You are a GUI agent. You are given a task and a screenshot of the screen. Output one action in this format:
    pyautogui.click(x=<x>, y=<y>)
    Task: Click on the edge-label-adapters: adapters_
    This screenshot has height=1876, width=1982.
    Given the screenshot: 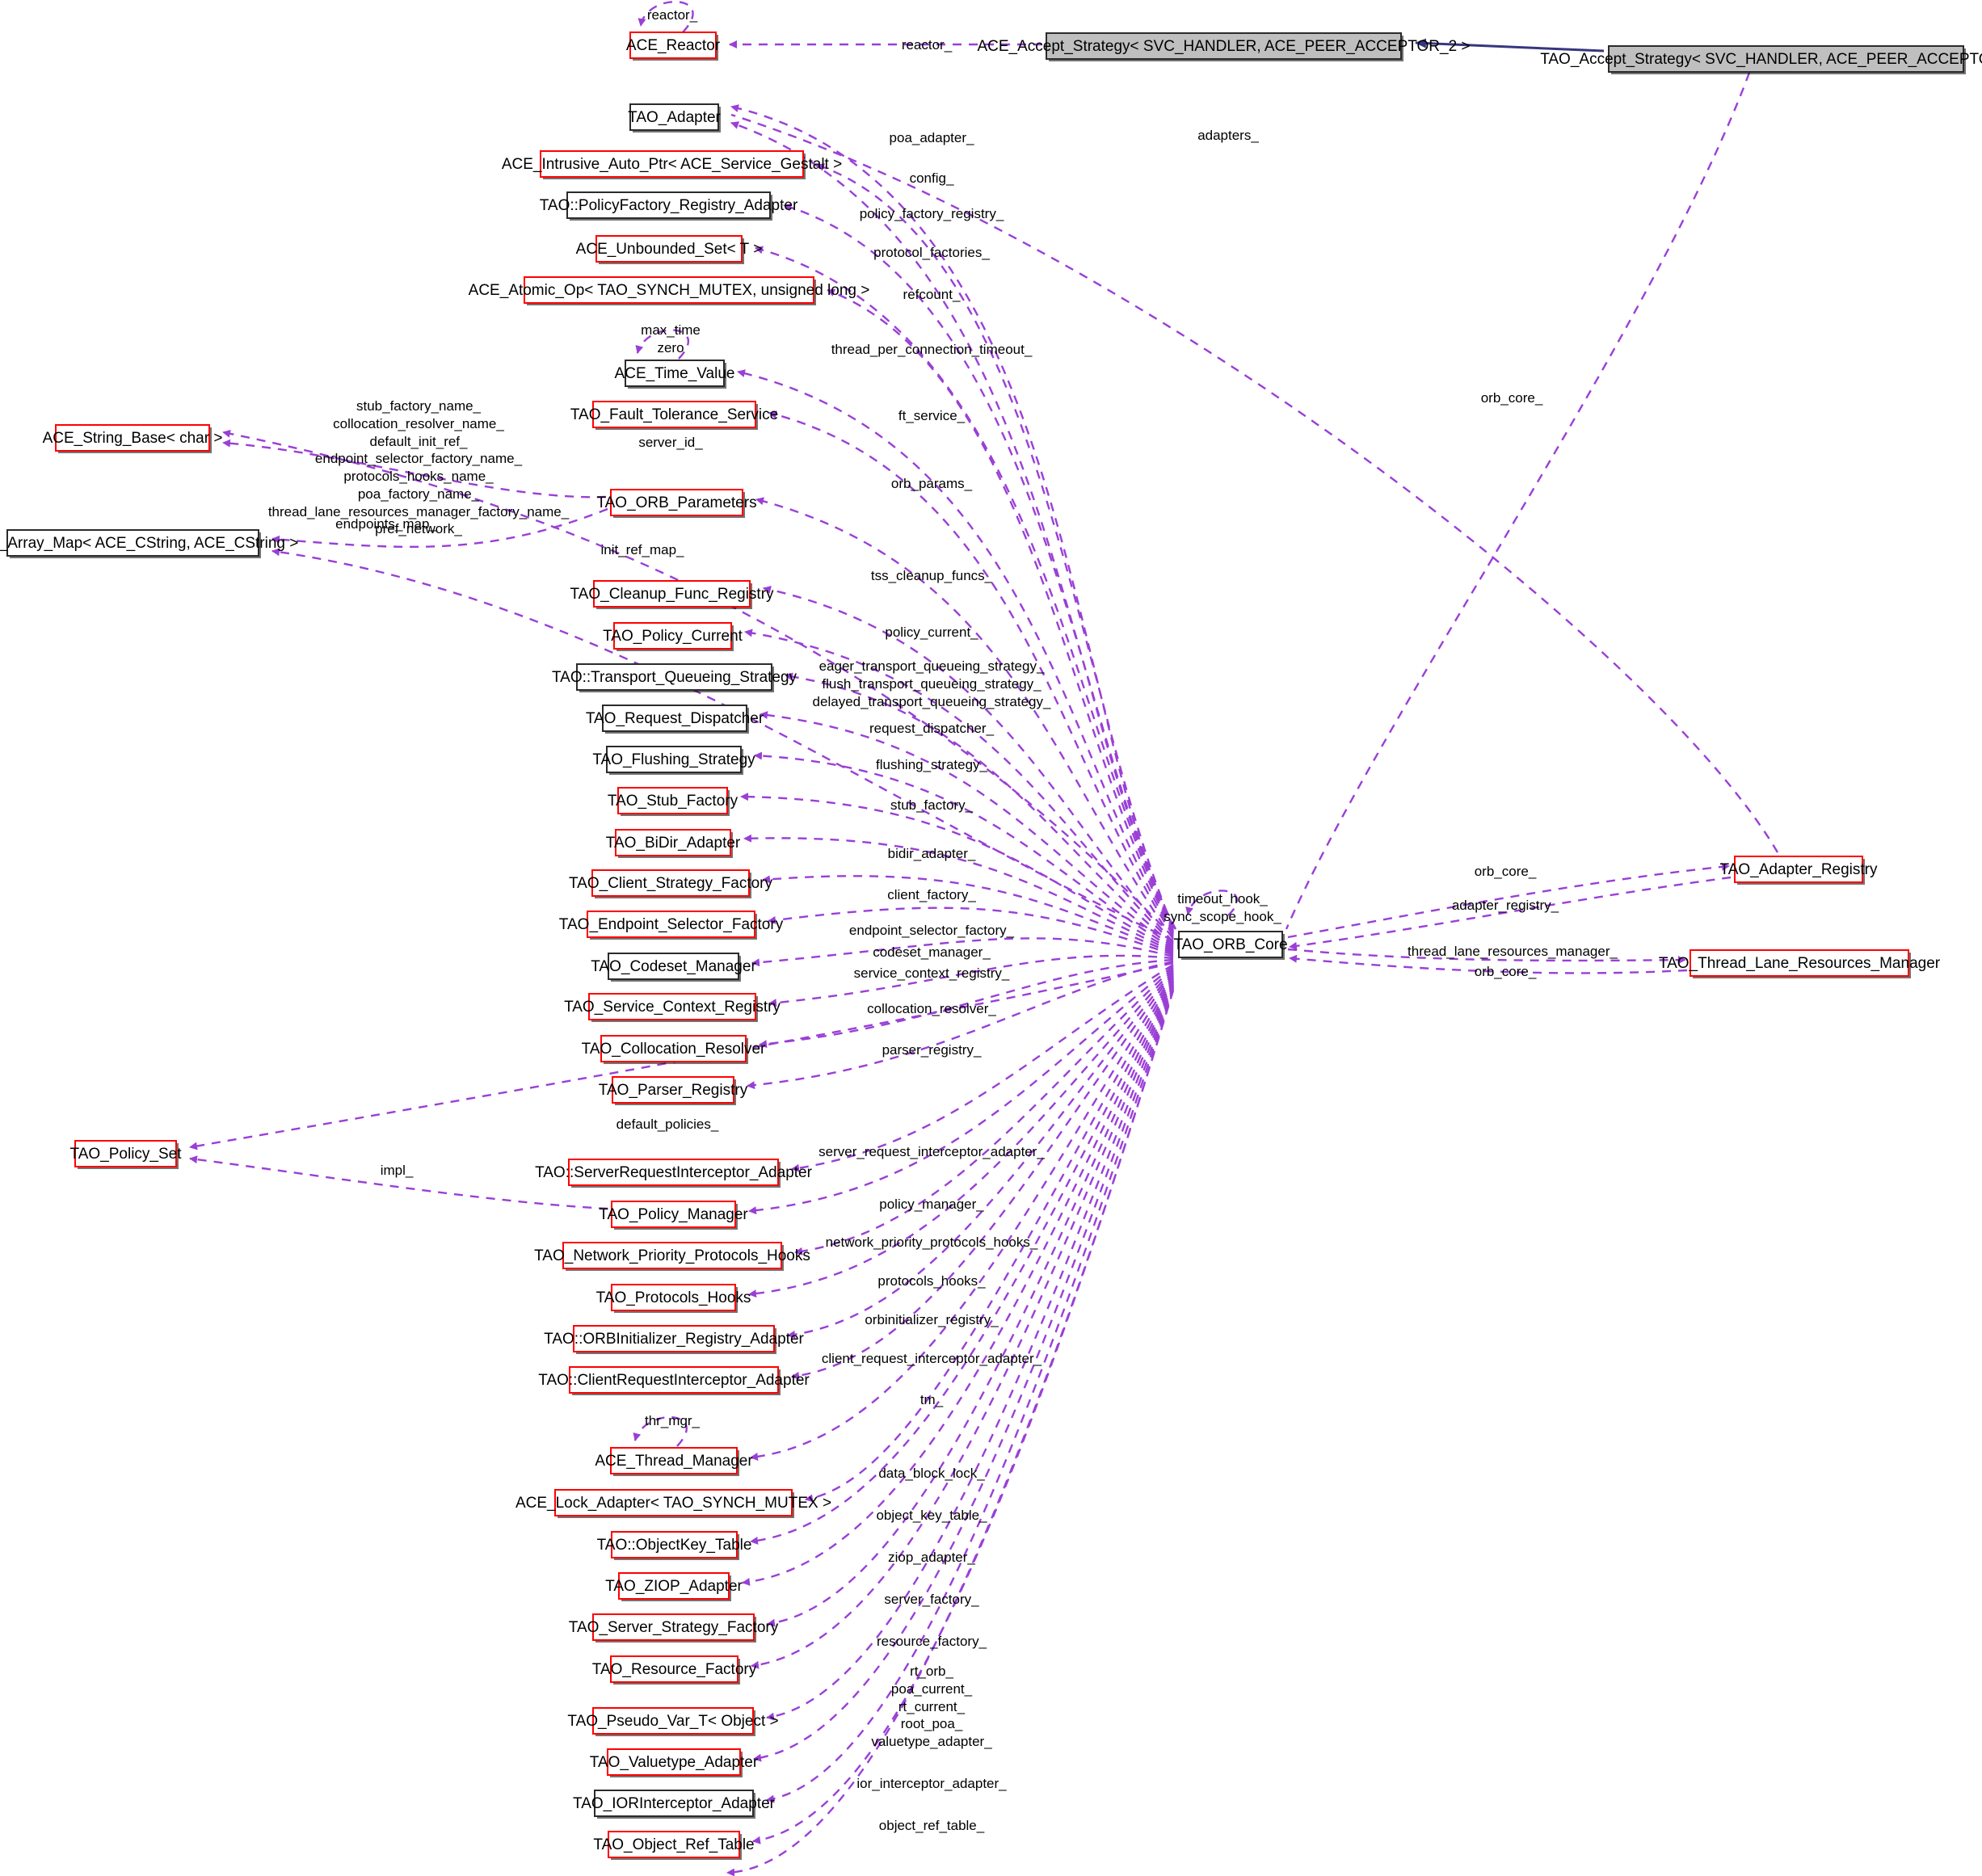 What is the action you would take?
    pyautogui.click(x=1228, y=135)
    